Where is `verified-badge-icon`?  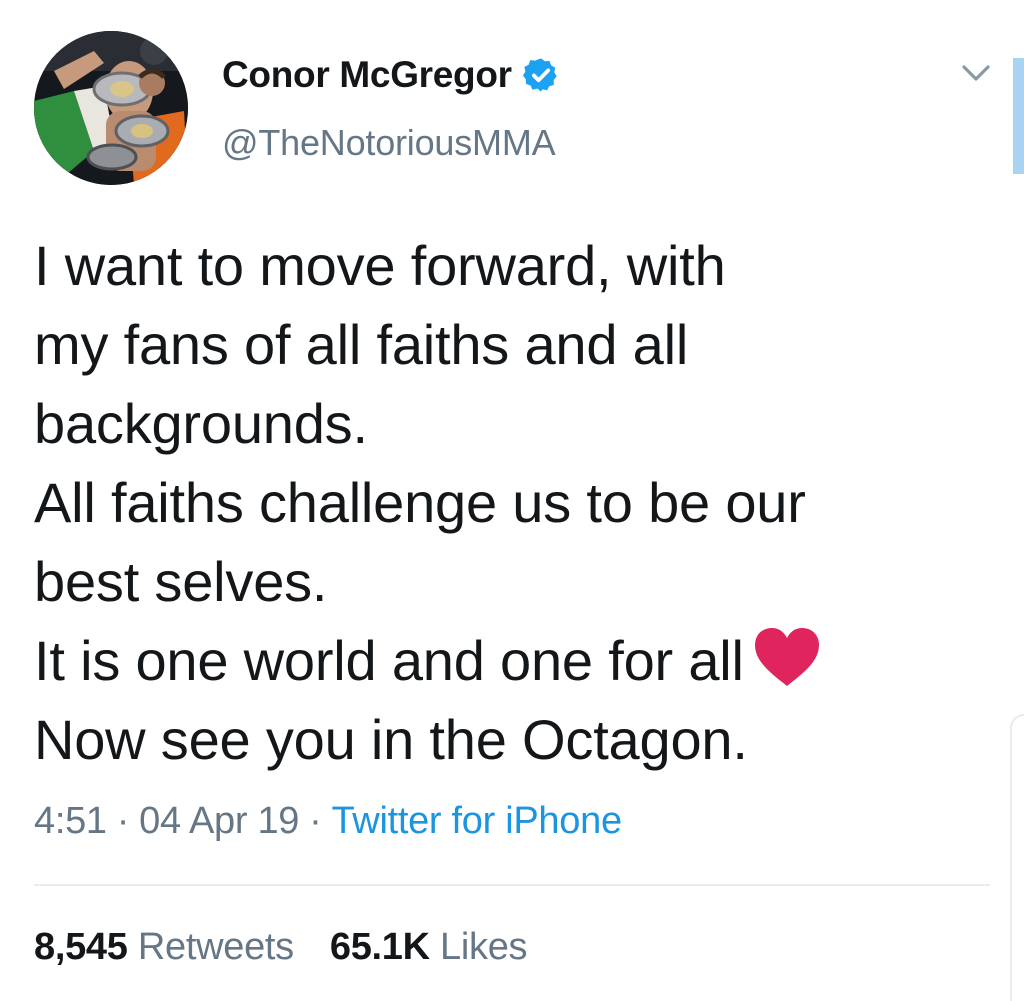
verified-badge-icon is located at coordinates (539, 75).